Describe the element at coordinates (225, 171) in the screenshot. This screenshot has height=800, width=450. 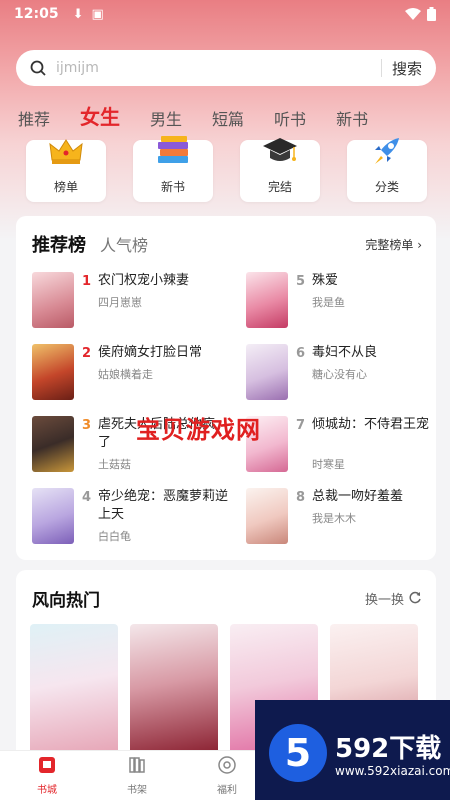
I see `category-shortcuts: 榜单 新书 完结 分类` at that location.